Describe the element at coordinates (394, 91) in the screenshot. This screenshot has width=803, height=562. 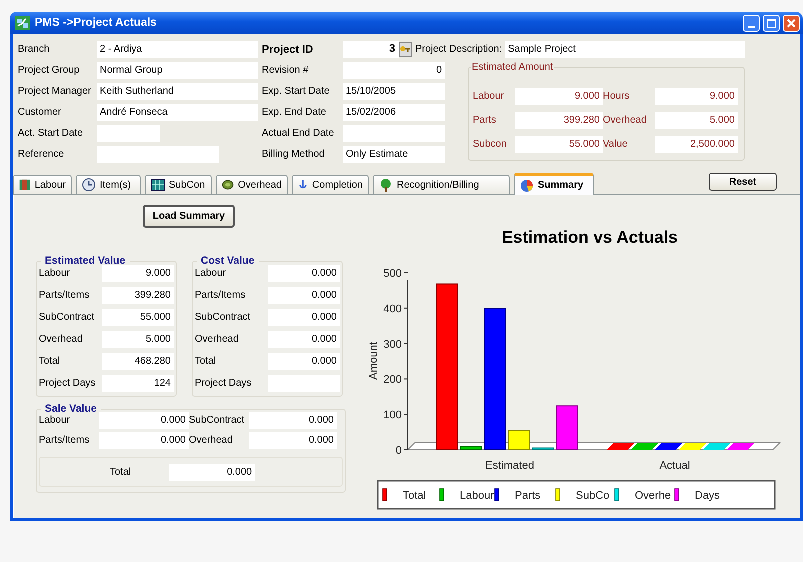
I see `text-field: 15/10/2005` at that location.